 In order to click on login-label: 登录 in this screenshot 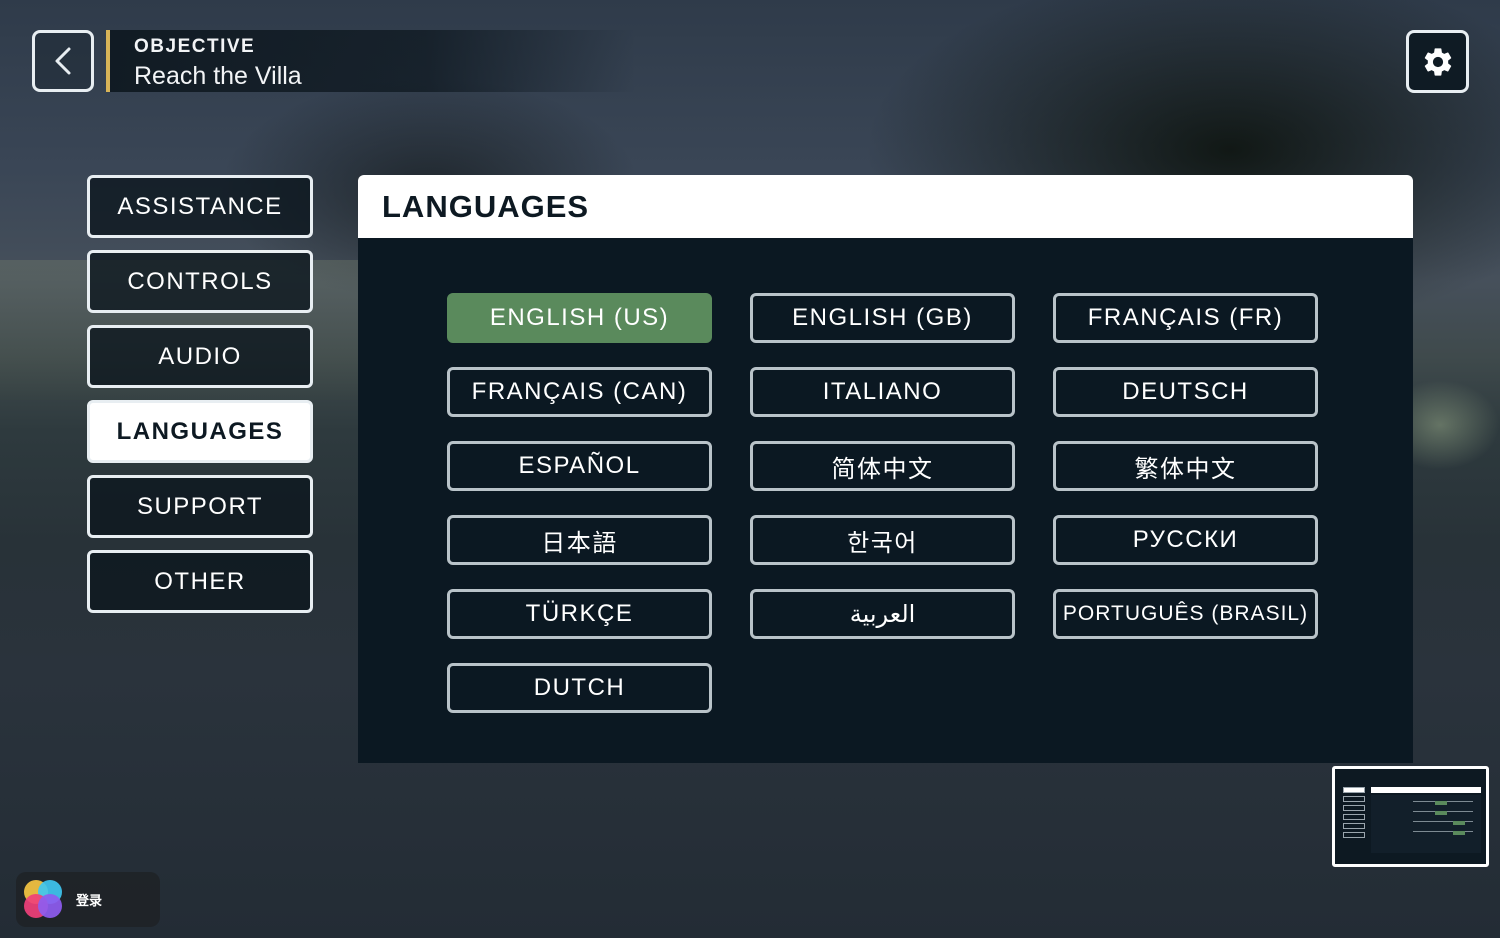, I will do `click(89, 900)`.